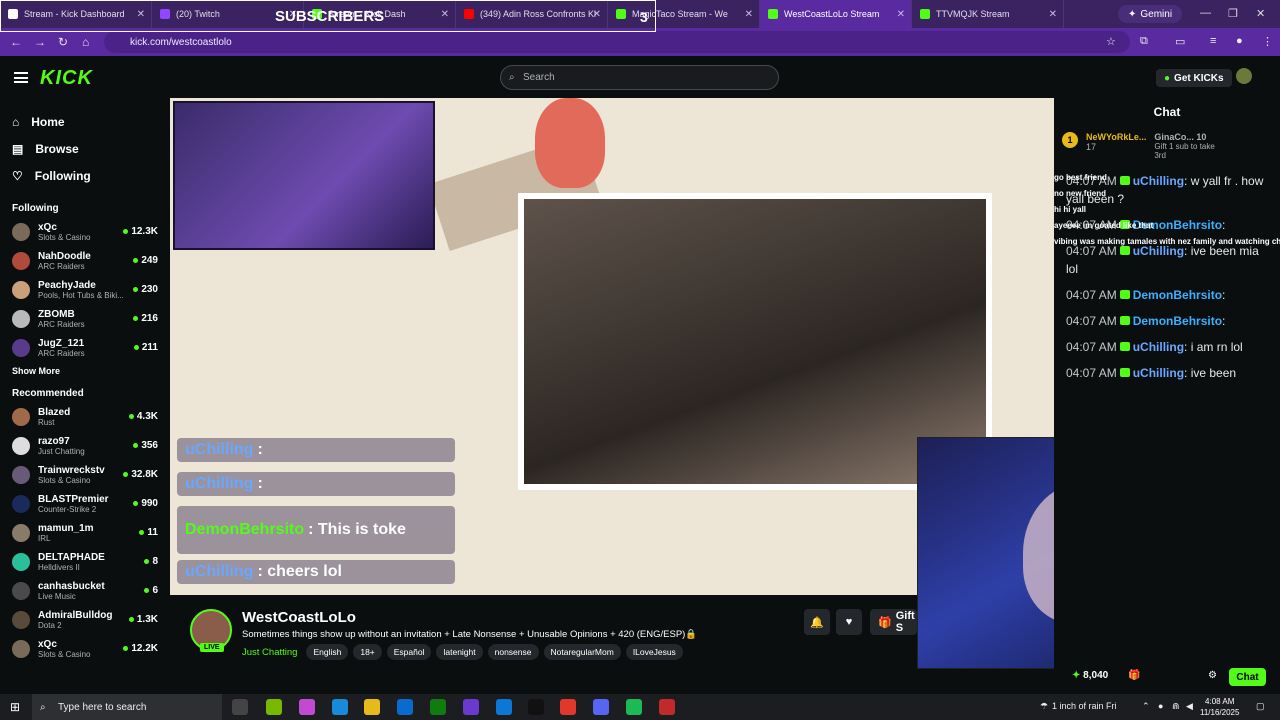  Describe the element at coordinates (1160, 706) in the screenshot. I see `mic-icon: ●` at that location.